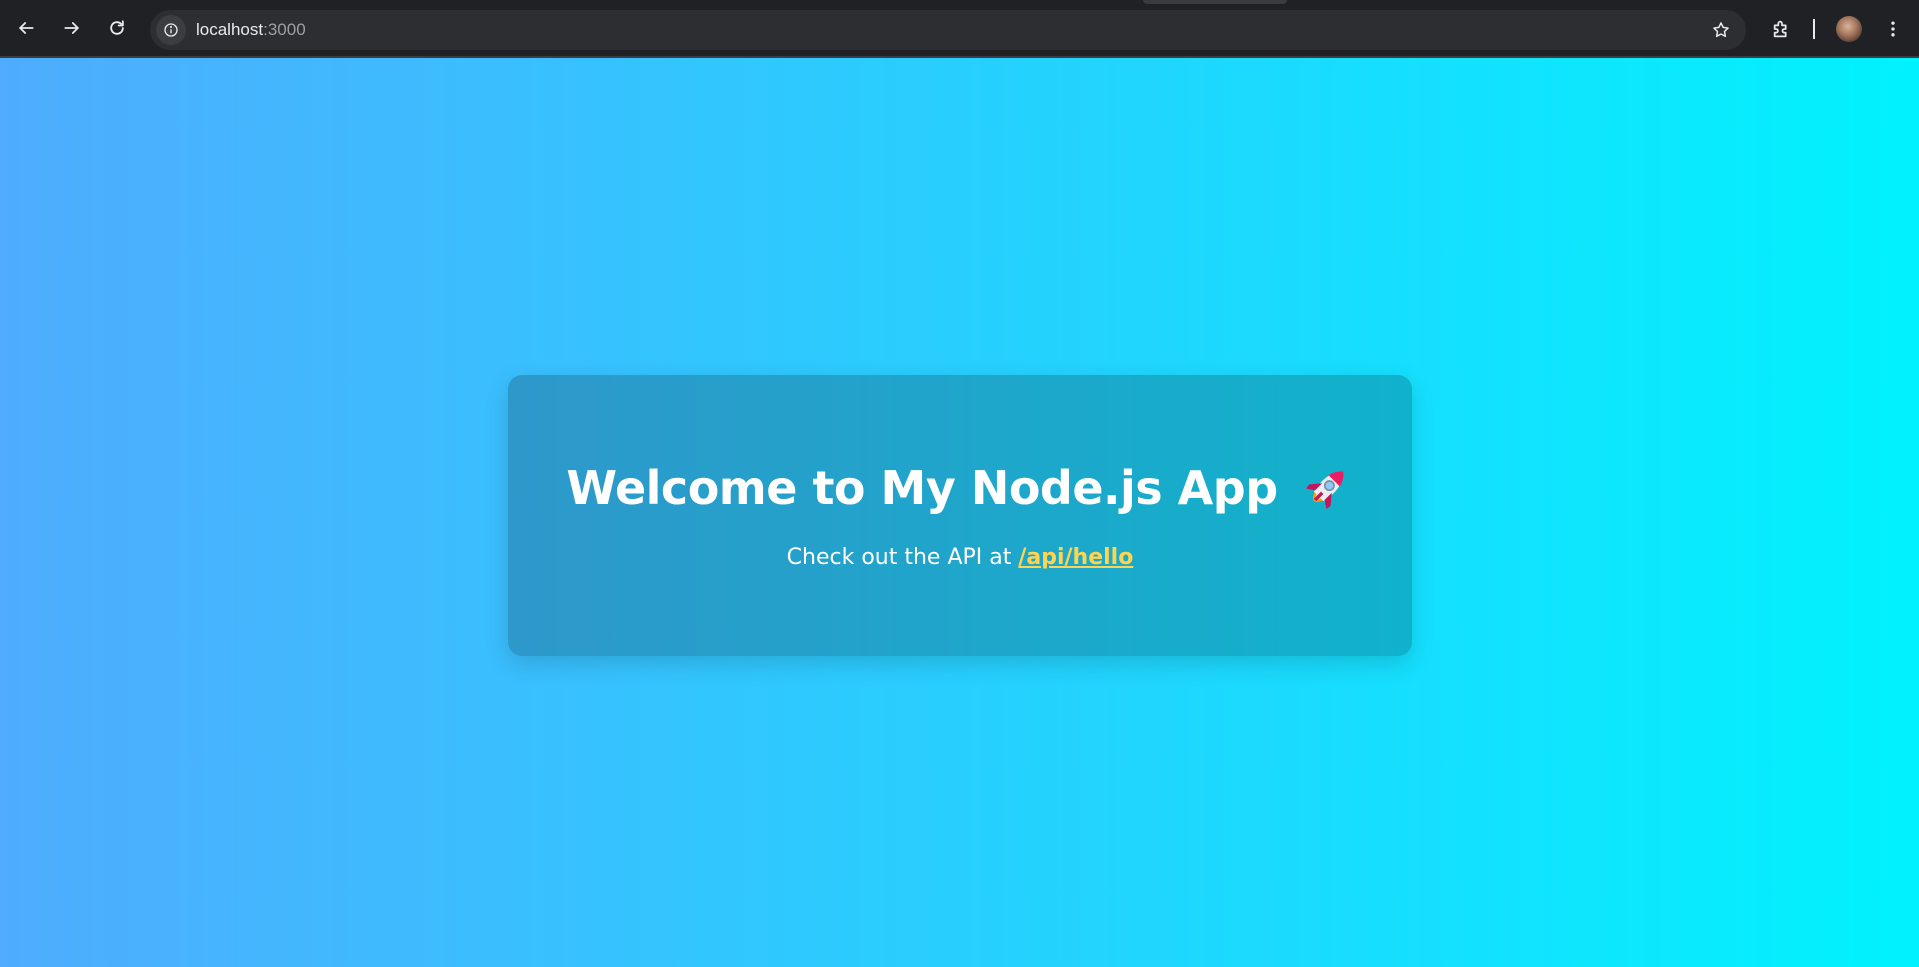 The height and width of the screenshot is (967, 1919). I want to click on browser-menu-button, so click(1893, 29).